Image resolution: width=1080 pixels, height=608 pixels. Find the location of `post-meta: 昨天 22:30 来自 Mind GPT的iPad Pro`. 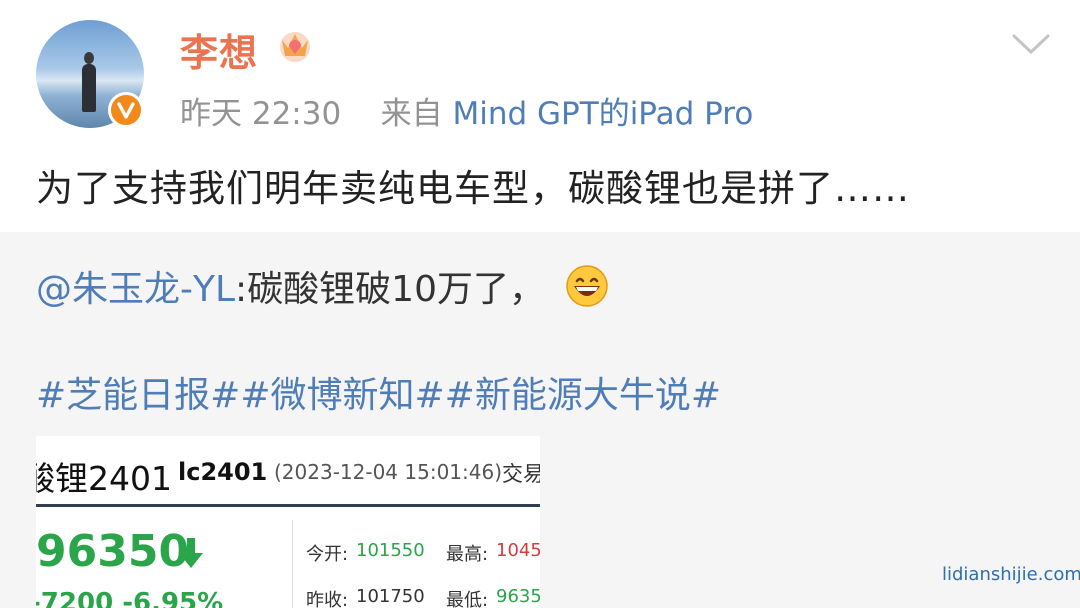

post-meta: 昨天 22:30 来自 Mind GPT的iPad Pro is located at coordinates (466, 110).